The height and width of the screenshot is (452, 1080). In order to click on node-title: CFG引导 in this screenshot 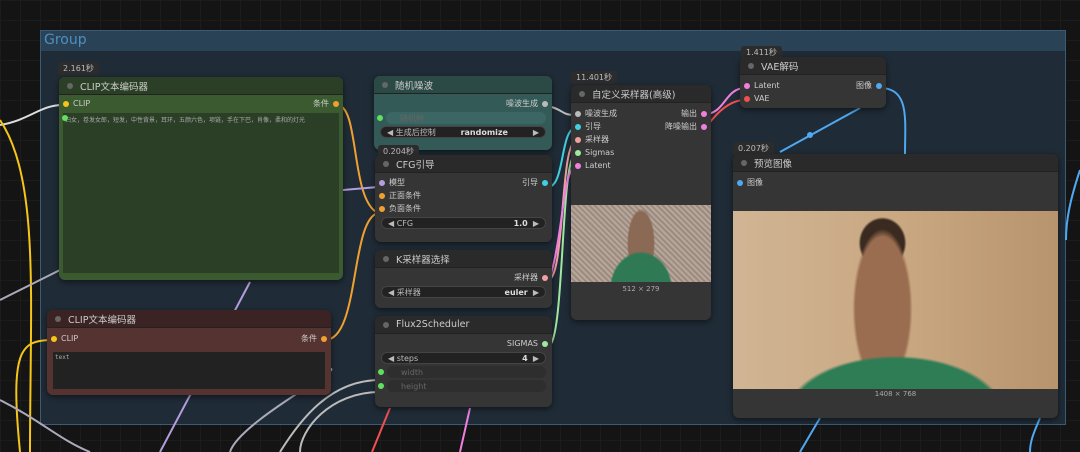, I will do `click(415, 165)`.